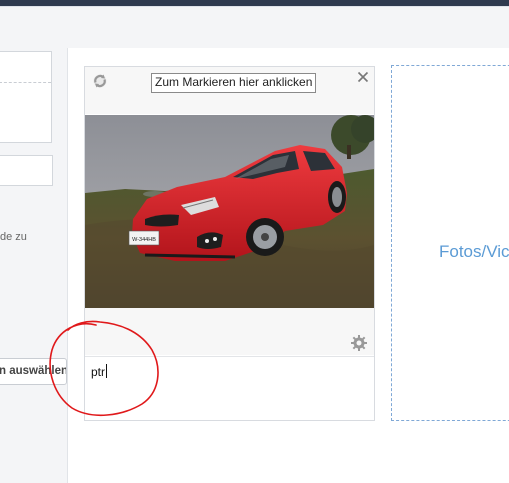  Describe the element at coordinates (474, 251) in the screenshot. I see `dropzone-label: Fotos/Vic` at that location.